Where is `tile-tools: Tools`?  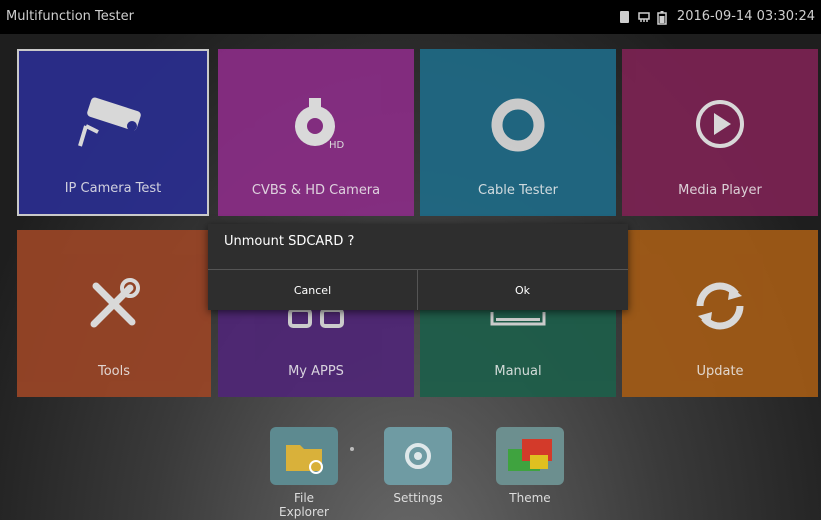 tile-tools: Tools is located at coordinates (114, 313).